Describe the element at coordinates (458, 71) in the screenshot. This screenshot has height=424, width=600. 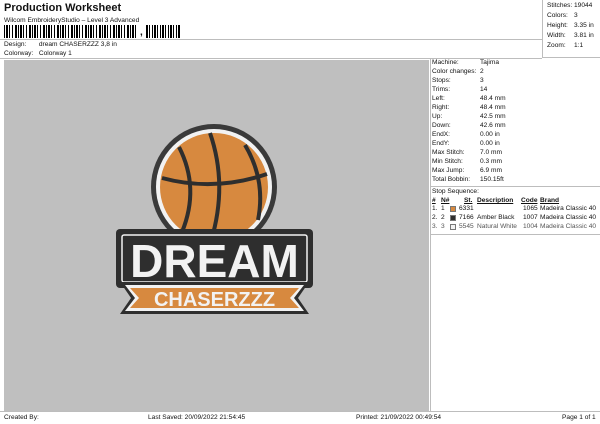
I see `color-changes-row: Color changes: 2` at that location.